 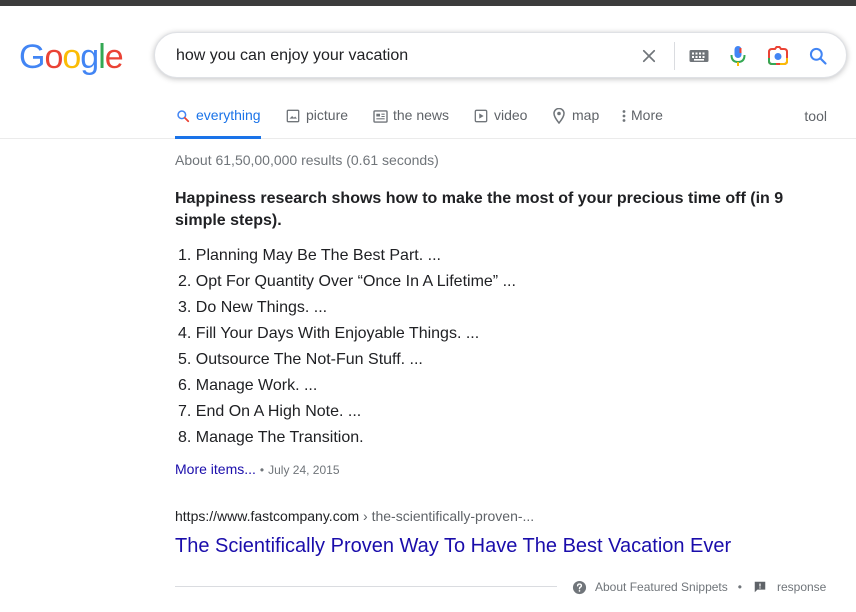 I want to click on tab-label: everything, so click(x=228, y=115).